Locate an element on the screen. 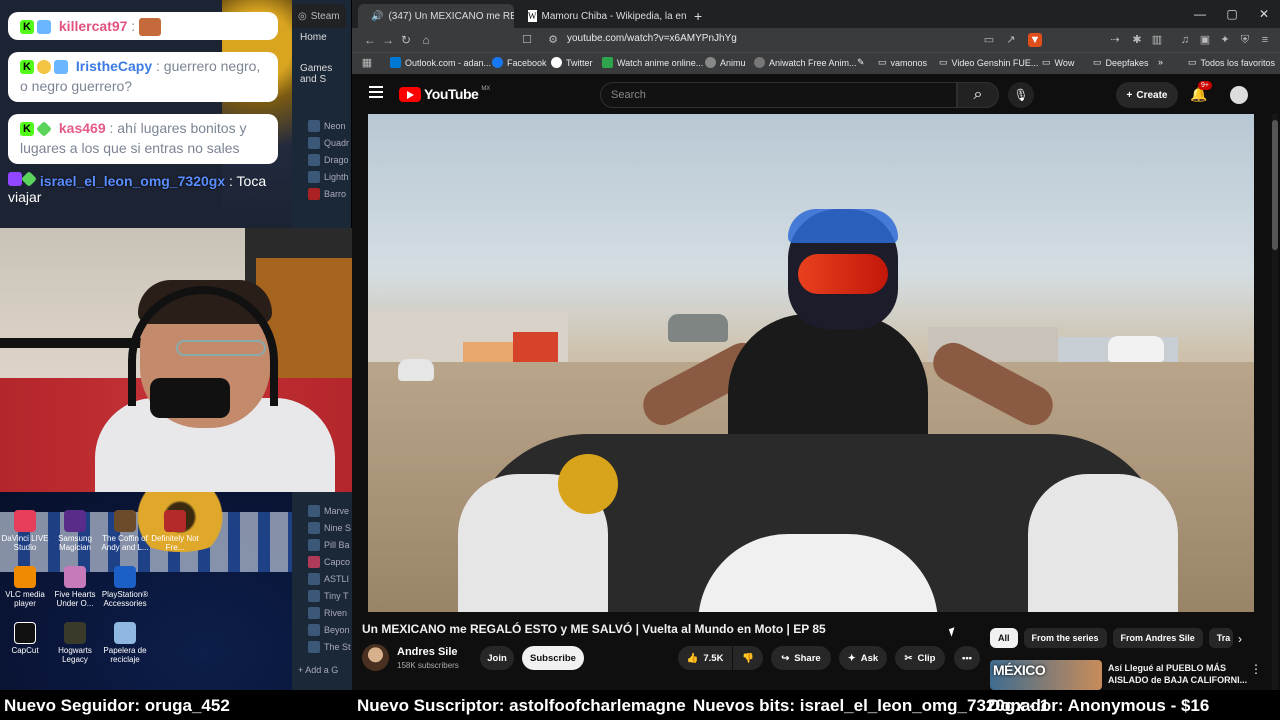 Image resolution: width=1280 pixels, height=720 pixels. steam-nav-games: Games and S is located at coordinates (321, 74).